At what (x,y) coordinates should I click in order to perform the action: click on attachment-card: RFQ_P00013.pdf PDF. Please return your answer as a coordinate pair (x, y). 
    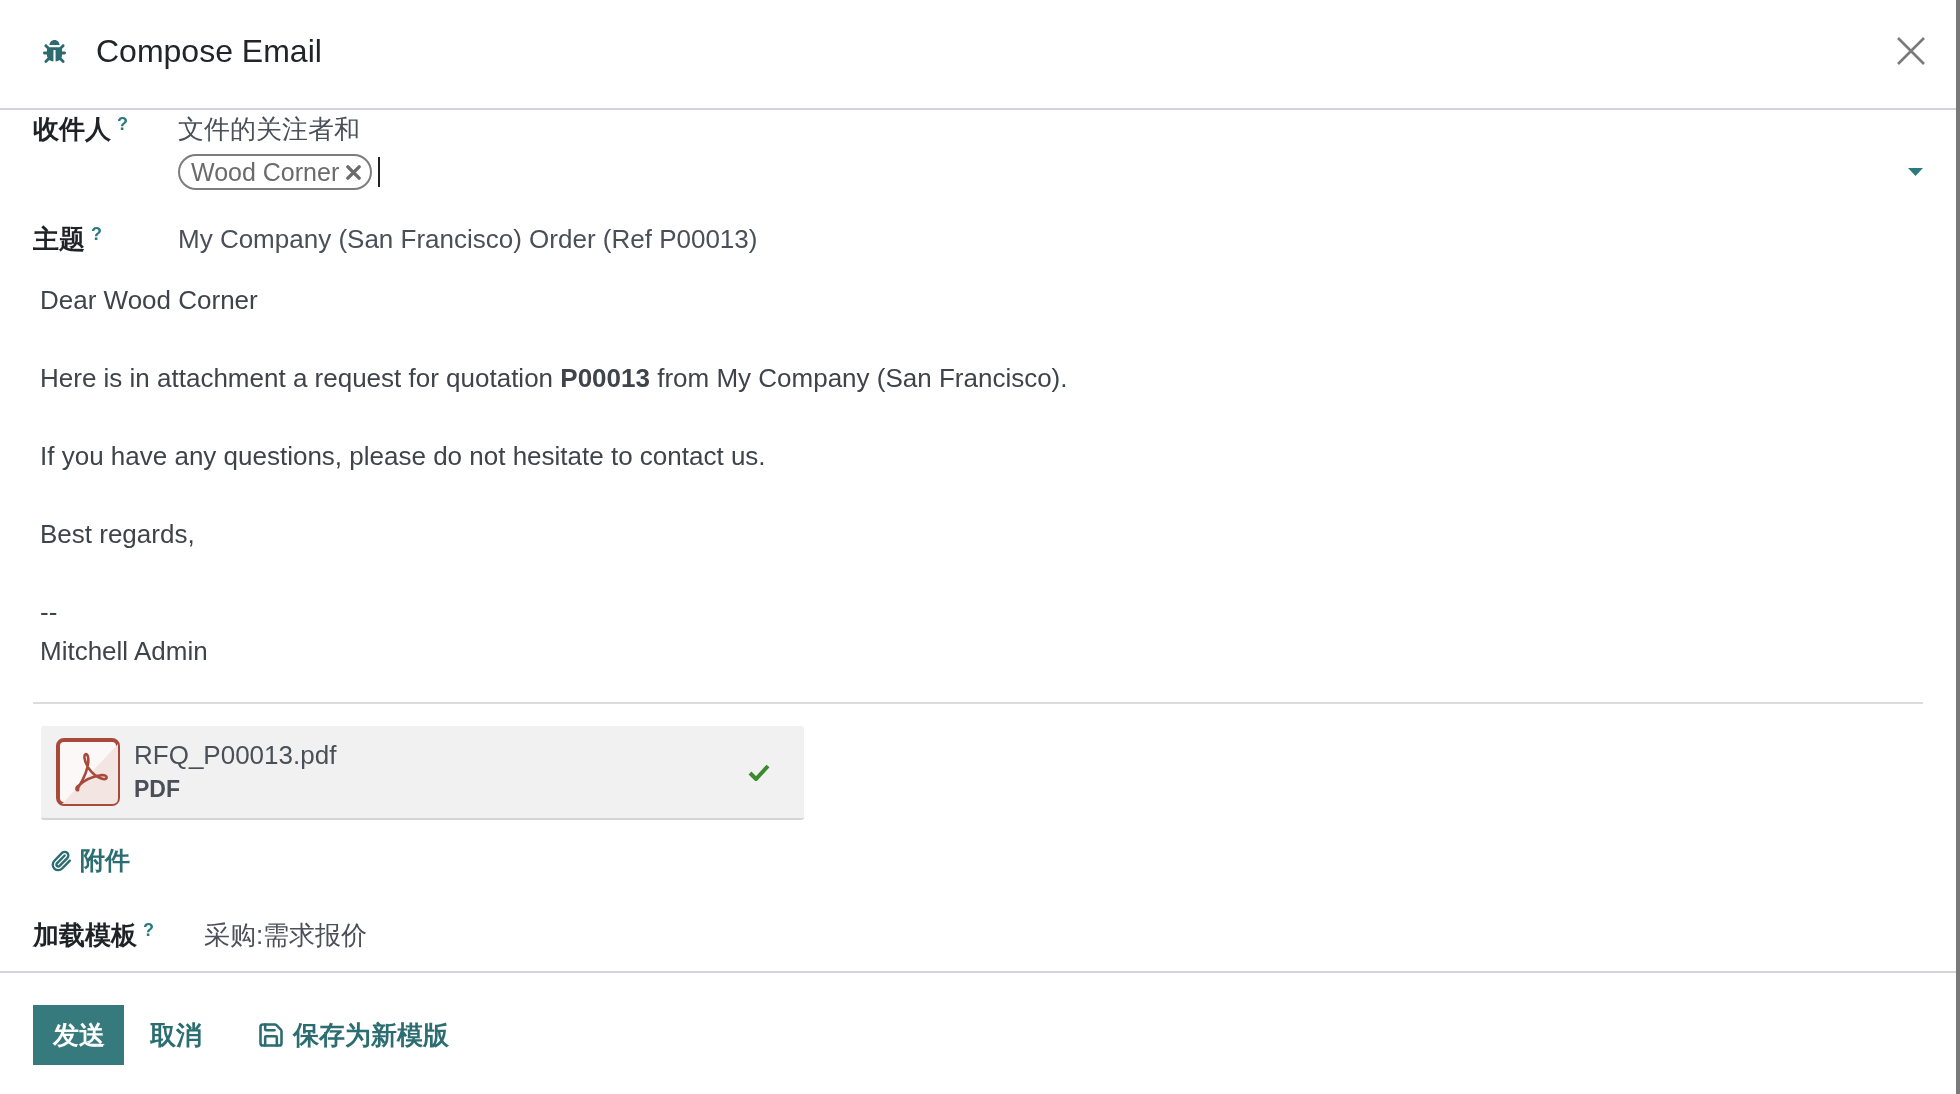
    Looking at the image, I should click on (422, 773).